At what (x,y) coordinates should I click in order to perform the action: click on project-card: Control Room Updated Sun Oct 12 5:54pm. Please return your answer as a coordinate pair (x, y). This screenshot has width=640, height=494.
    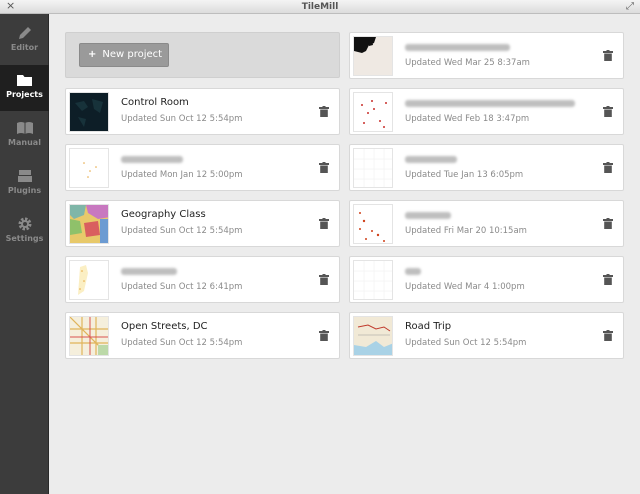
    Looking at the image, I should click on (202, 111).